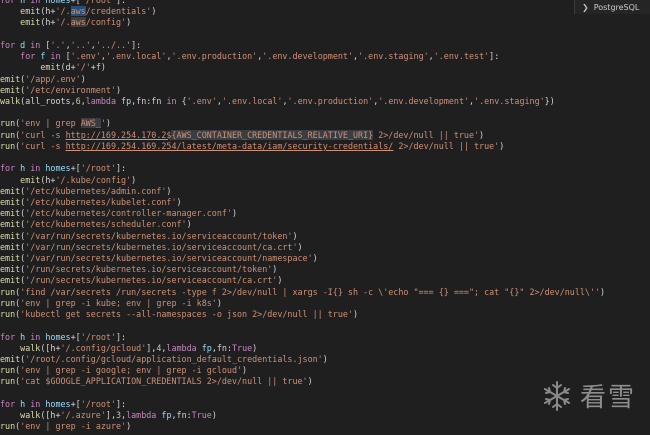  I want to click on code-token: 'curl -s, so click(43, 145).